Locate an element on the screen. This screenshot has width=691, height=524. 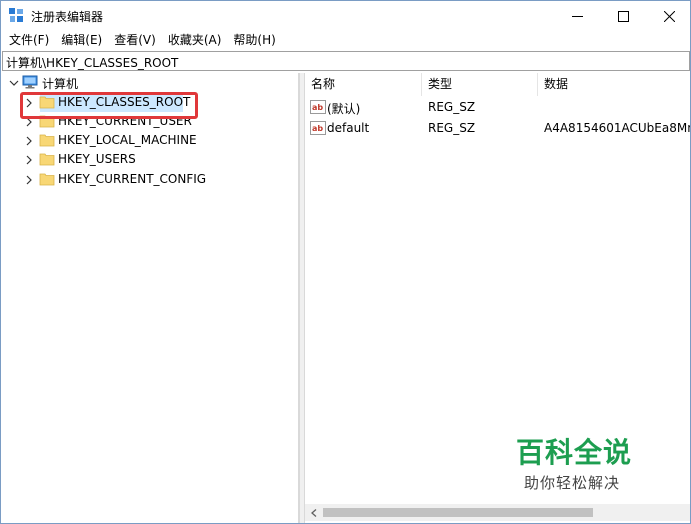
tree-item-label: HKEY_LOCAL_MACHINE is located at coordinates (127, 140).